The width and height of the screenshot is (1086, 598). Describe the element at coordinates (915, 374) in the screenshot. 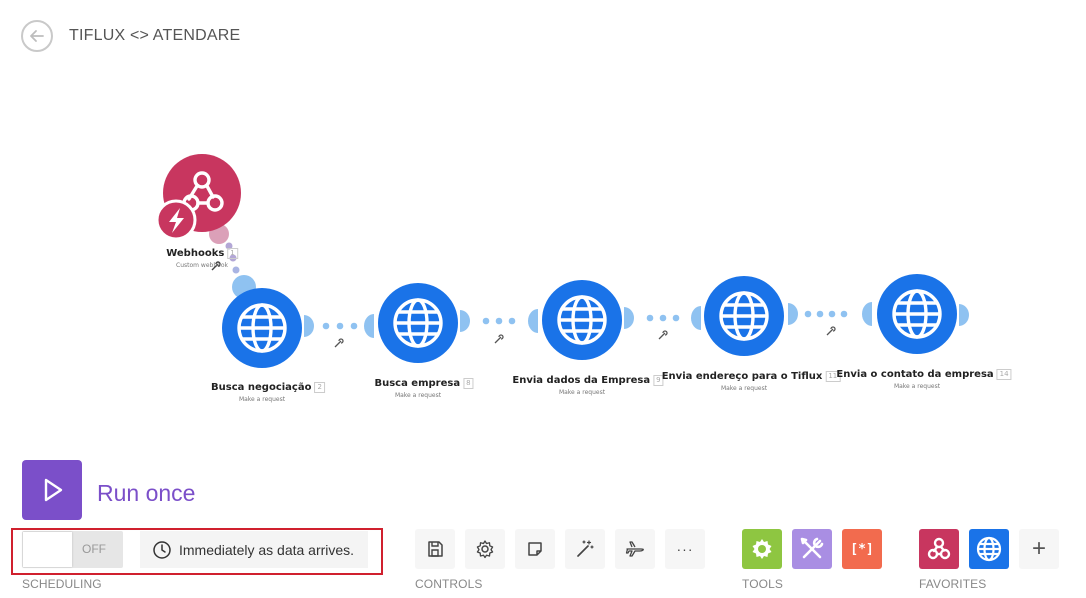

I see `module-name: Envia o contato da empresa` at that location.